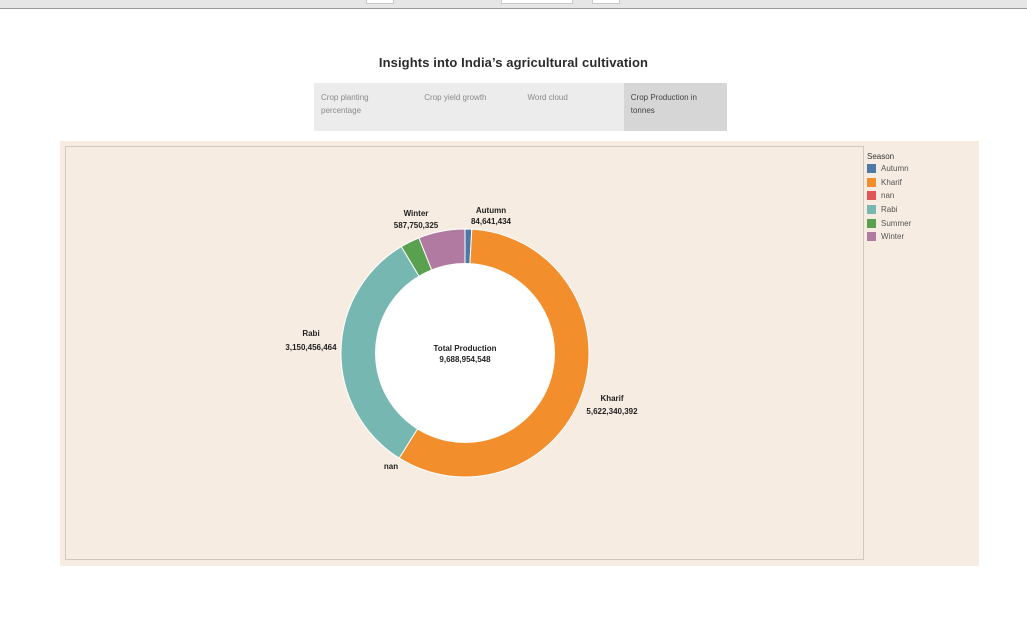 The image size is (1027, 631). I want to click on browser-top-bar, so click(513, 4).